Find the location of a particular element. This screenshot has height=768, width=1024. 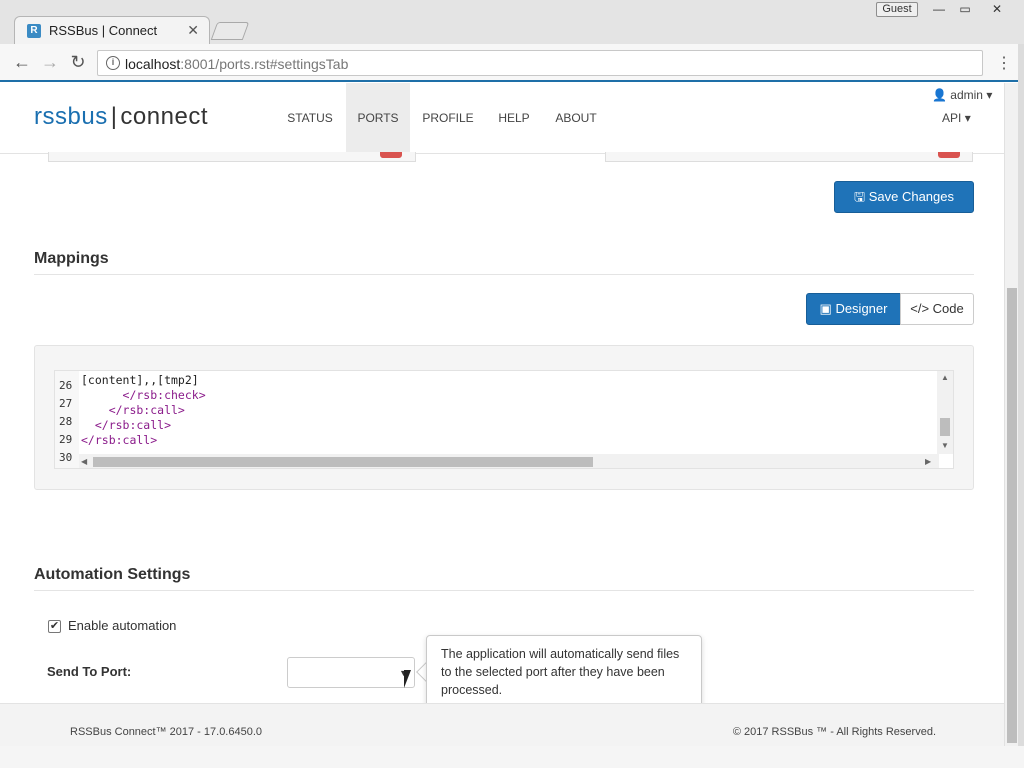

logo: rssbus | connect is located at coordinates (121, 117).